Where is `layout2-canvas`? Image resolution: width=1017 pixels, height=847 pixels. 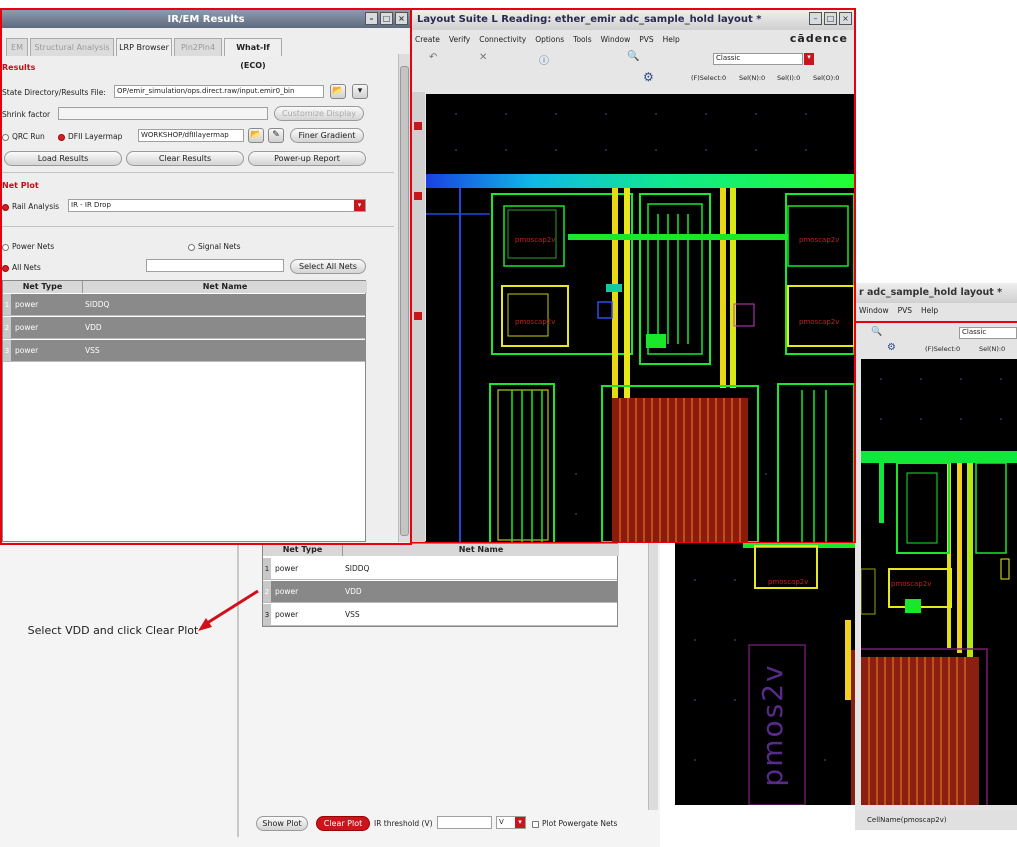 layout2-canvas is located at coordinates (939, 582).